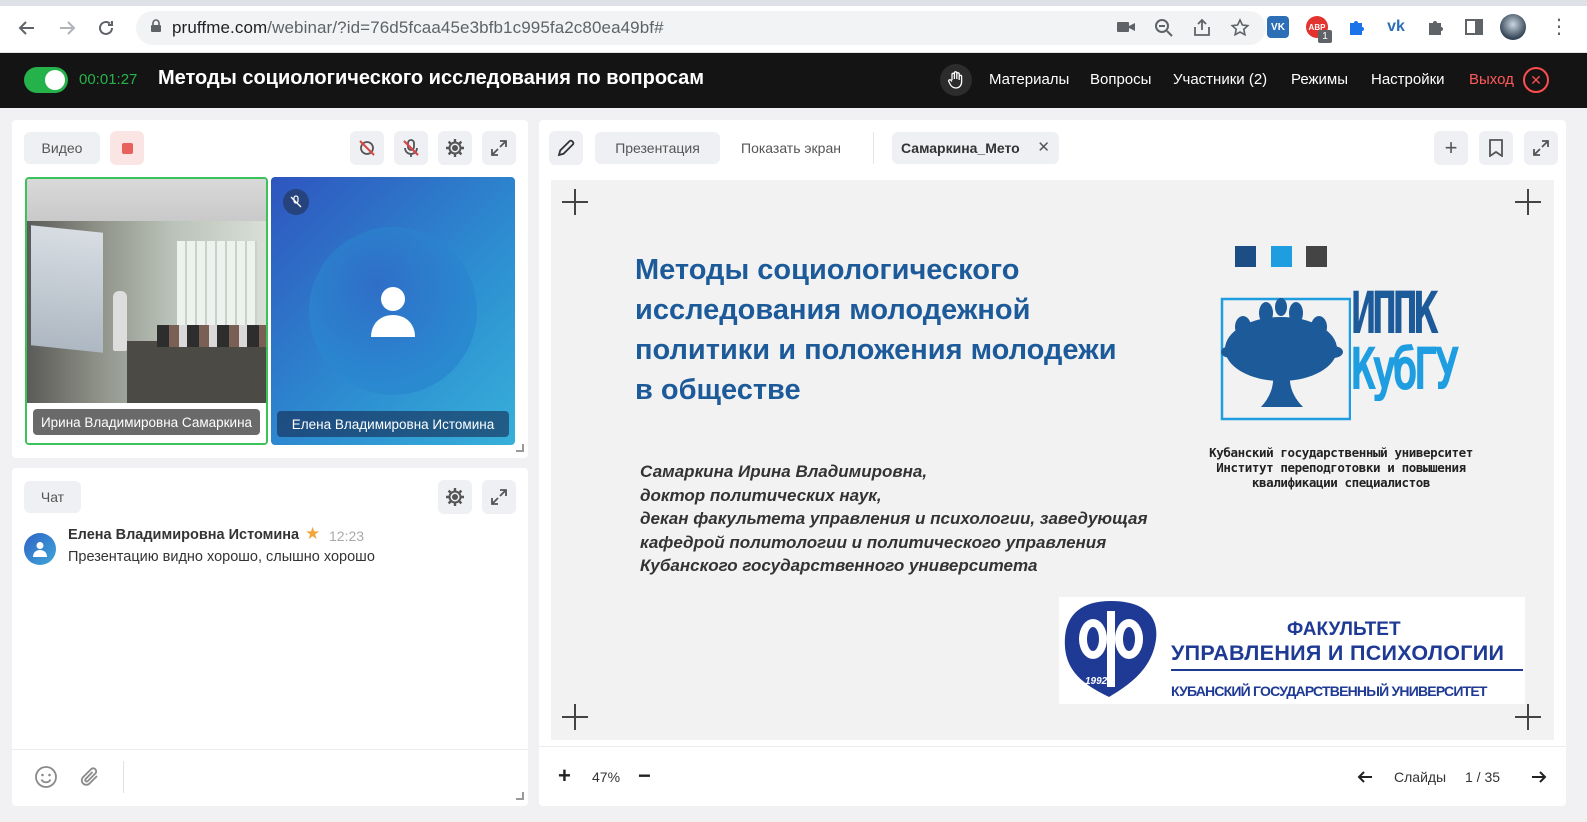  Describe the element at coordinates (1496, 148) in the screenshot. I see `bookmark-button` at that location.